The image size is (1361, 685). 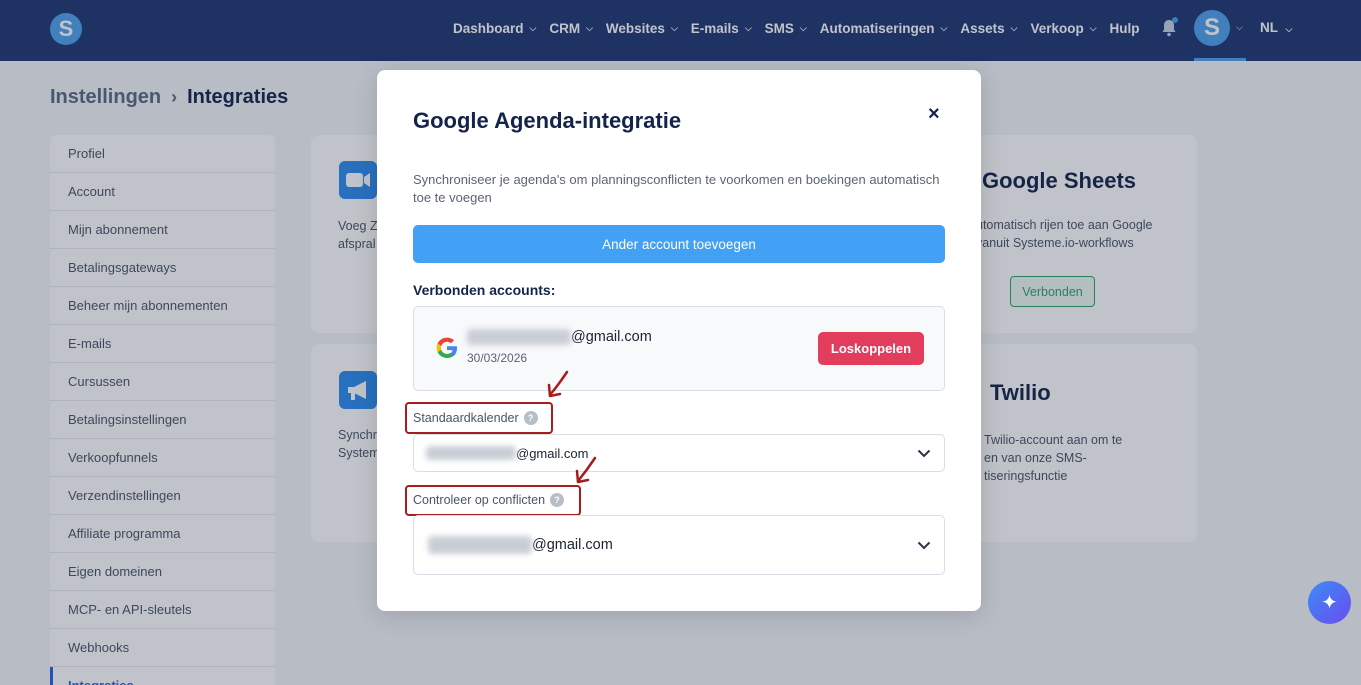 What do you see at coordinates (934, 114) in the screenshot?
I see `close-icon: ×` at bounding box center [934, 114].